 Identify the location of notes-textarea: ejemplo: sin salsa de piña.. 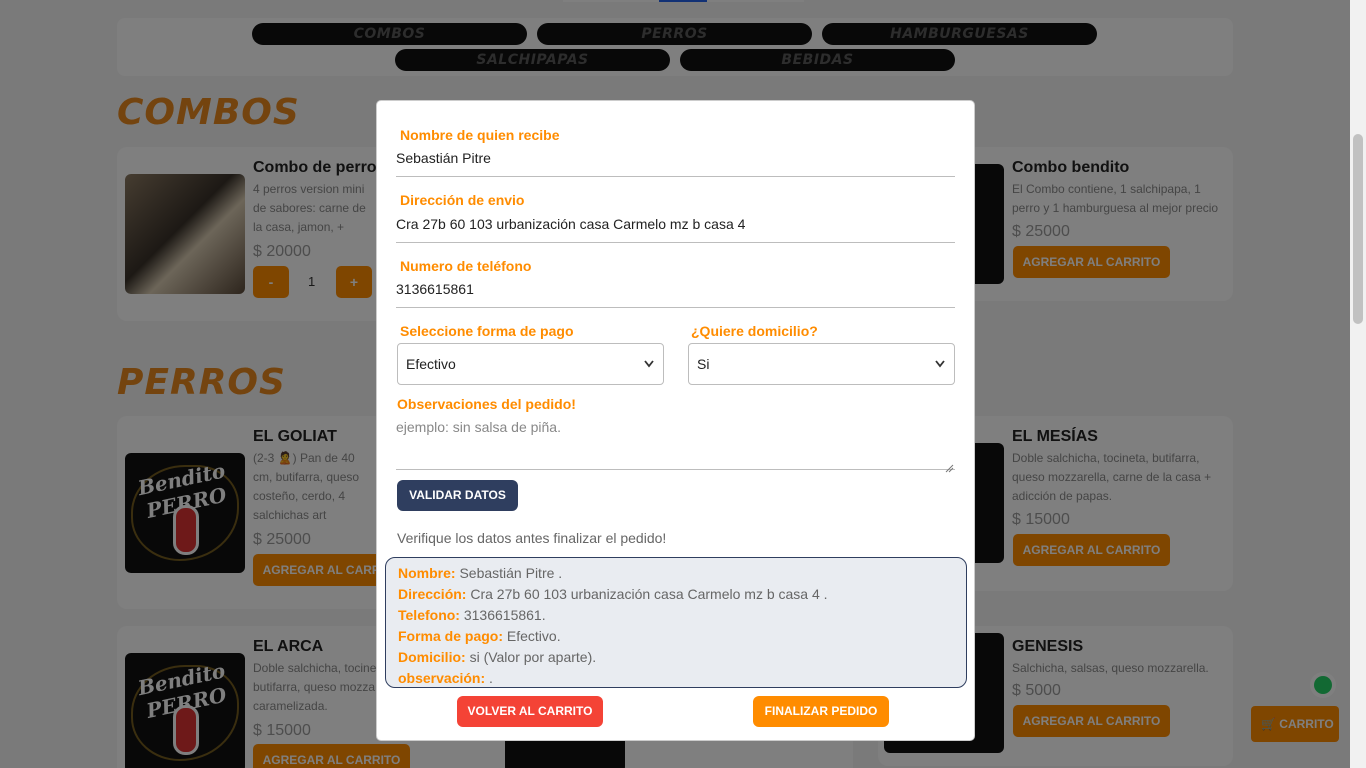
(478, 427).